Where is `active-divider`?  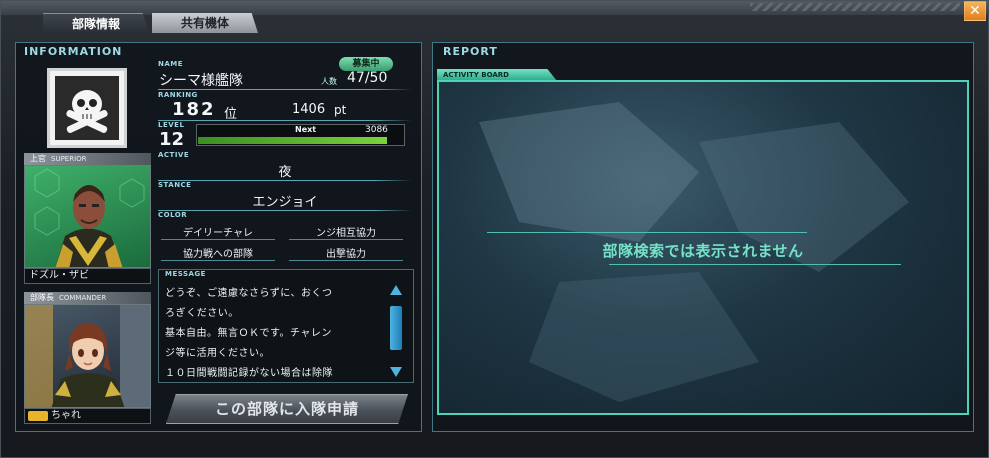
active-divider is located at coordinates (285, 180).